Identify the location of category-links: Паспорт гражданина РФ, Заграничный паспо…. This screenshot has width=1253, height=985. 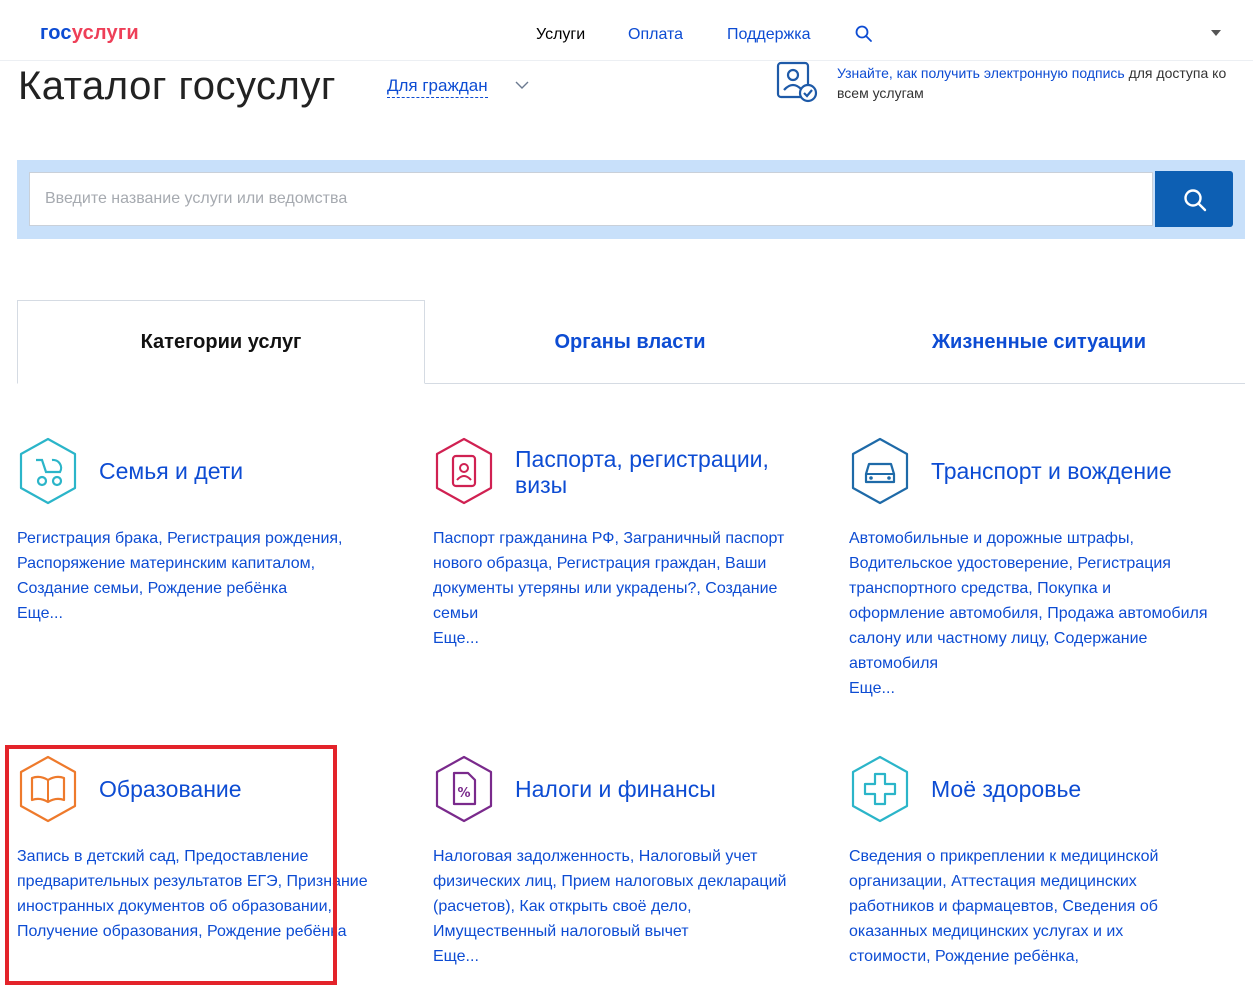
(613, 588).